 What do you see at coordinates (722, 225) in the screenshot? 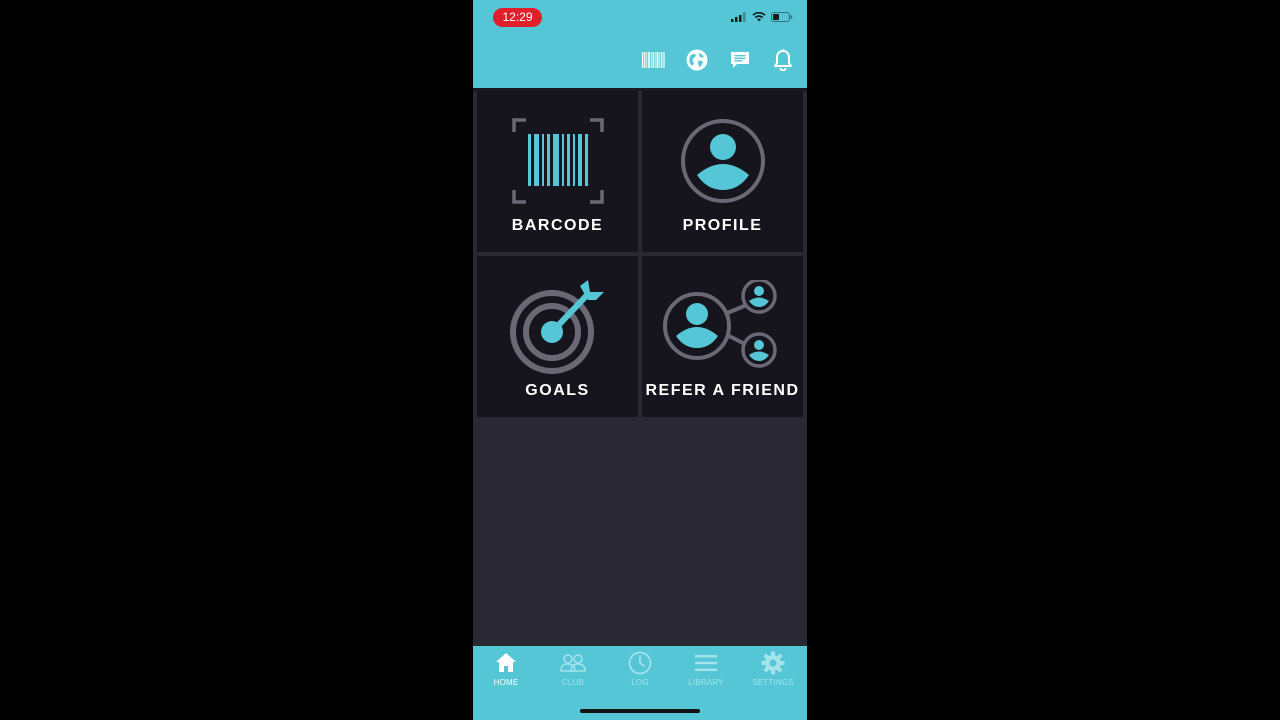
I see `profile-tile-label: PROFILE` at bounding box center [722, 225].